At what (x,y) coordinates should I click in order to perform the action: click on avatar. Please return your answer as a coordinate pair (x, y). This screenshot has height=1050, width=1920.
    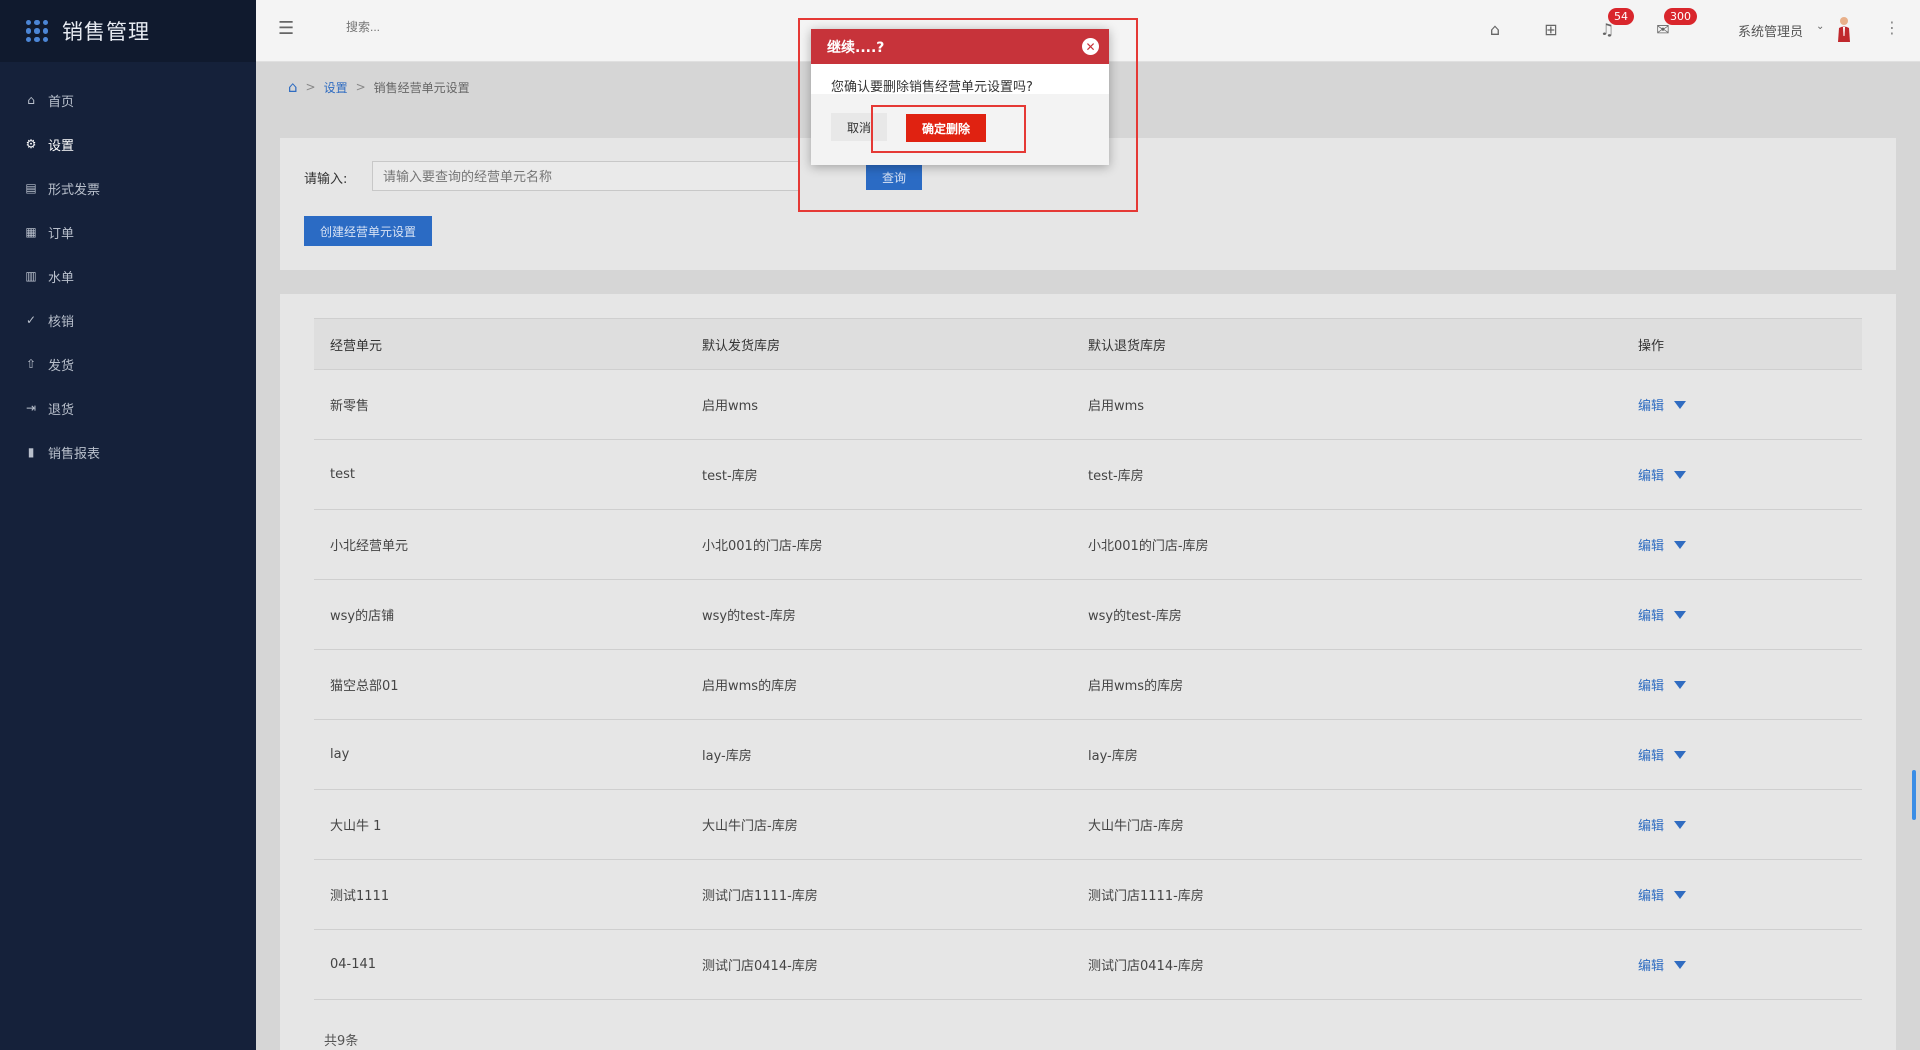
    Looking at the image, I should click on (1844, 29).